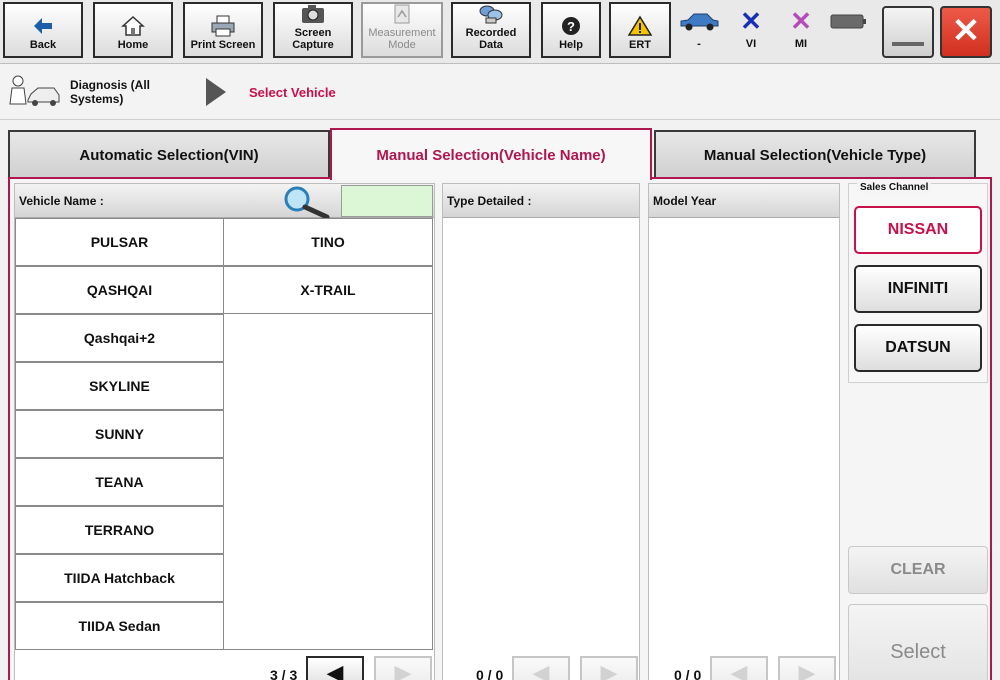 The height and width of the screenshot is (680, 1000). I want to click on vehicle-item: PULSAR, so click(119, 242).